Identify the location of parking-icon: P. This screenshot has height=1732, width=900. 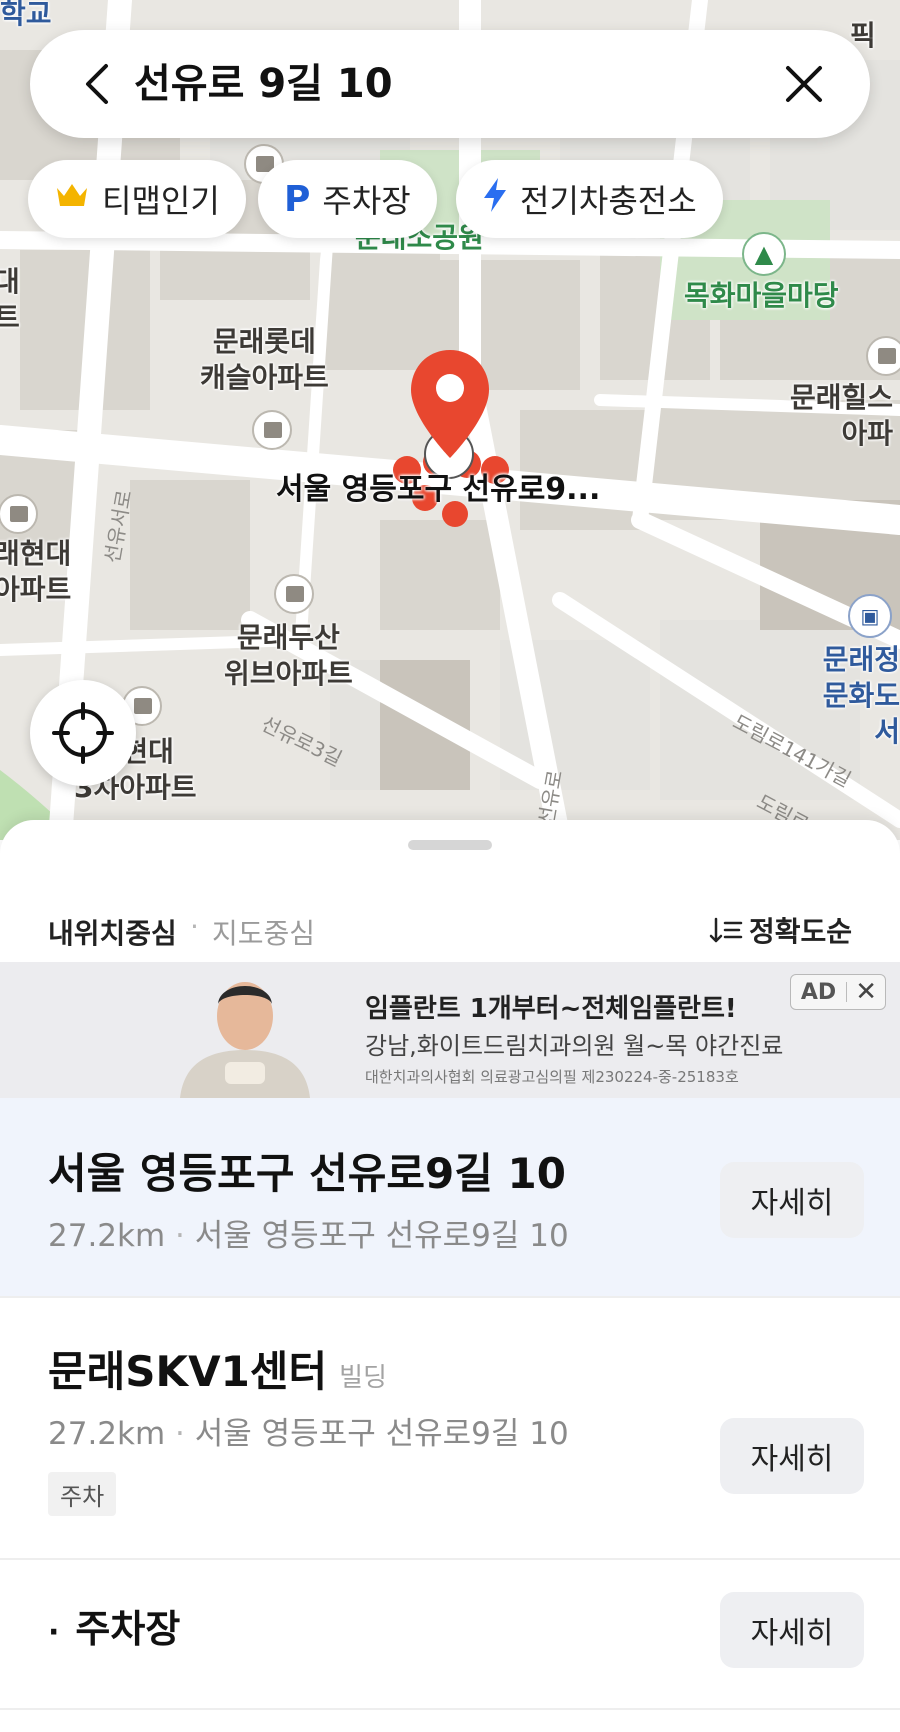
(297, 199).